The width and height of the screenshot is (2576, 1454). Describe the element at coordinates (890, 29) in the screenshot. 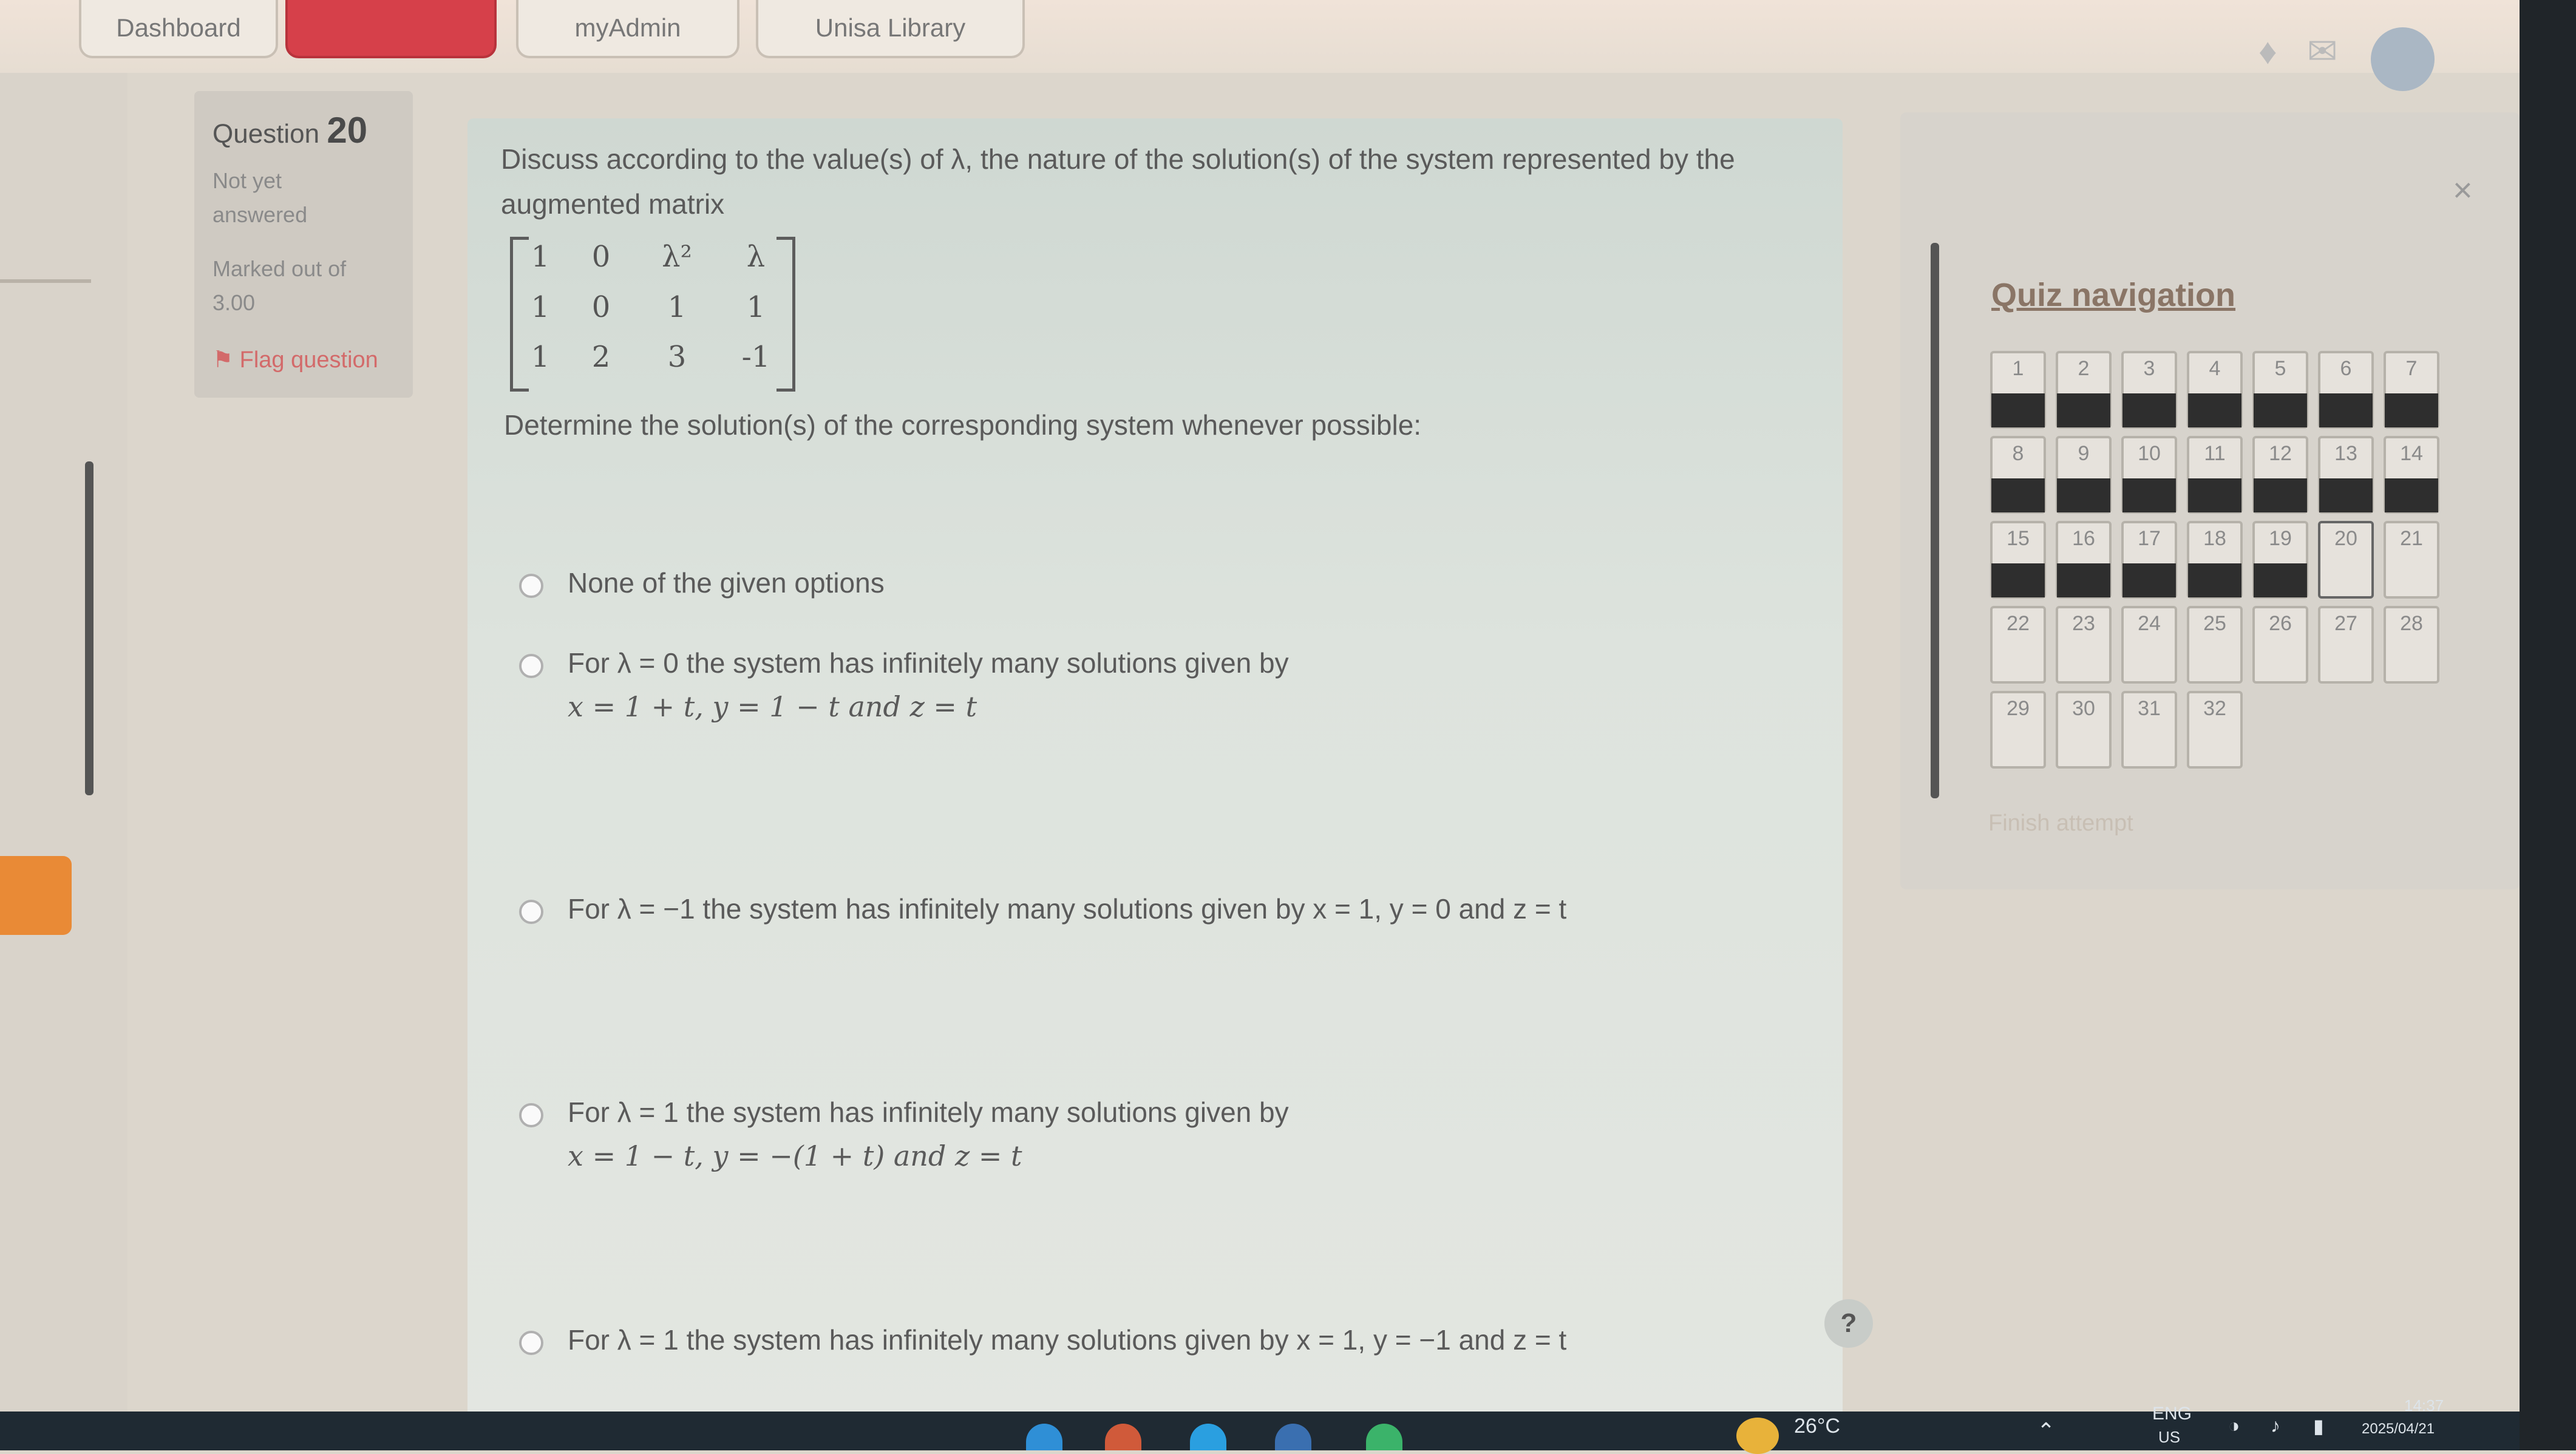

I see `nav-tab-unisa-library: Unisa Library` at that location.